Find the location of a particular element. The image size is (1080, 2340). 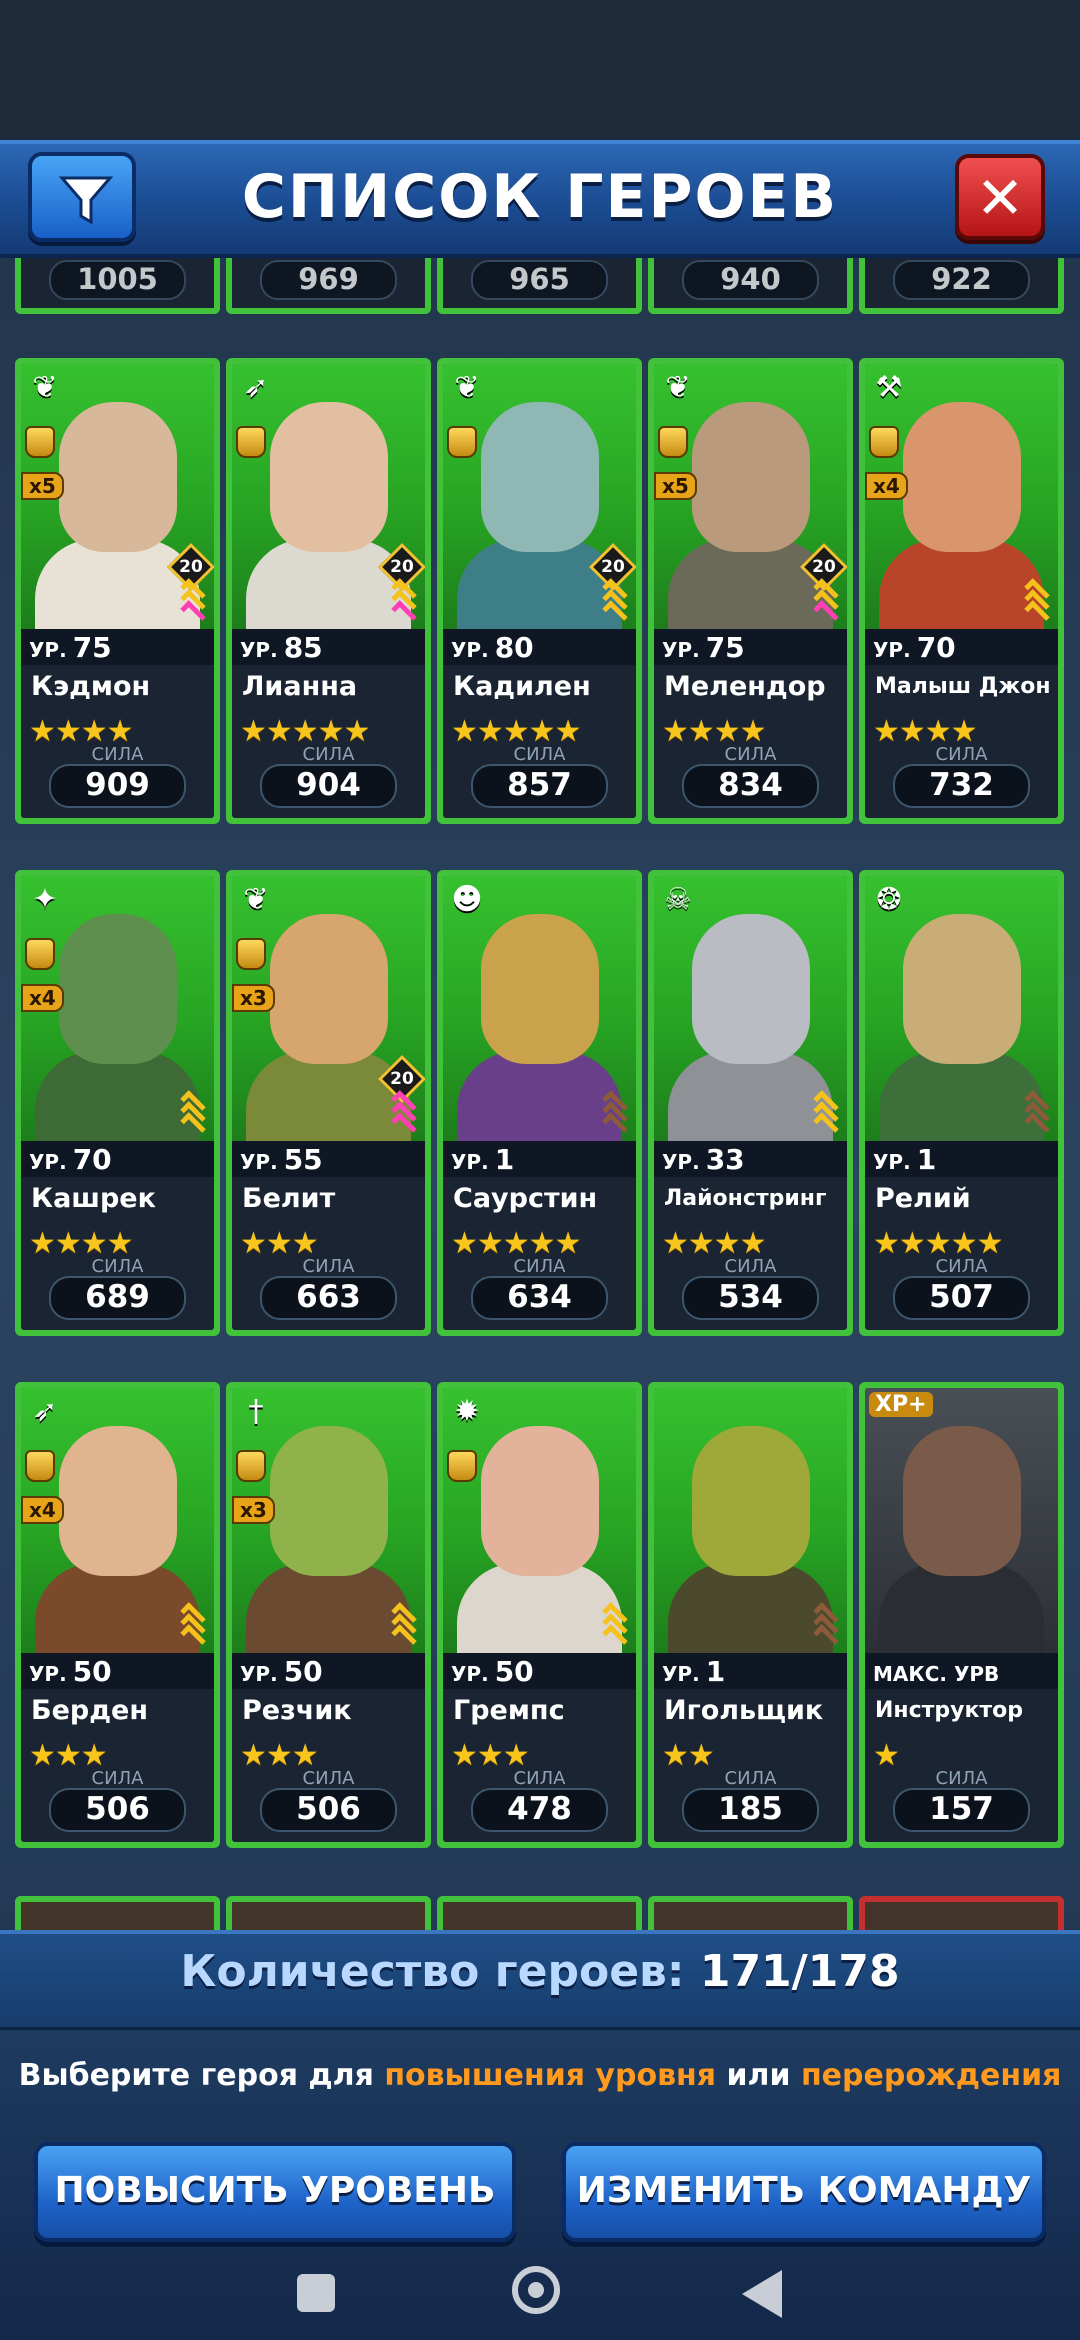

hero-card: ☠ УР. 33 Лайонстринг ★★★★ СИЛА 534 is located at coordinates (750, 1103).